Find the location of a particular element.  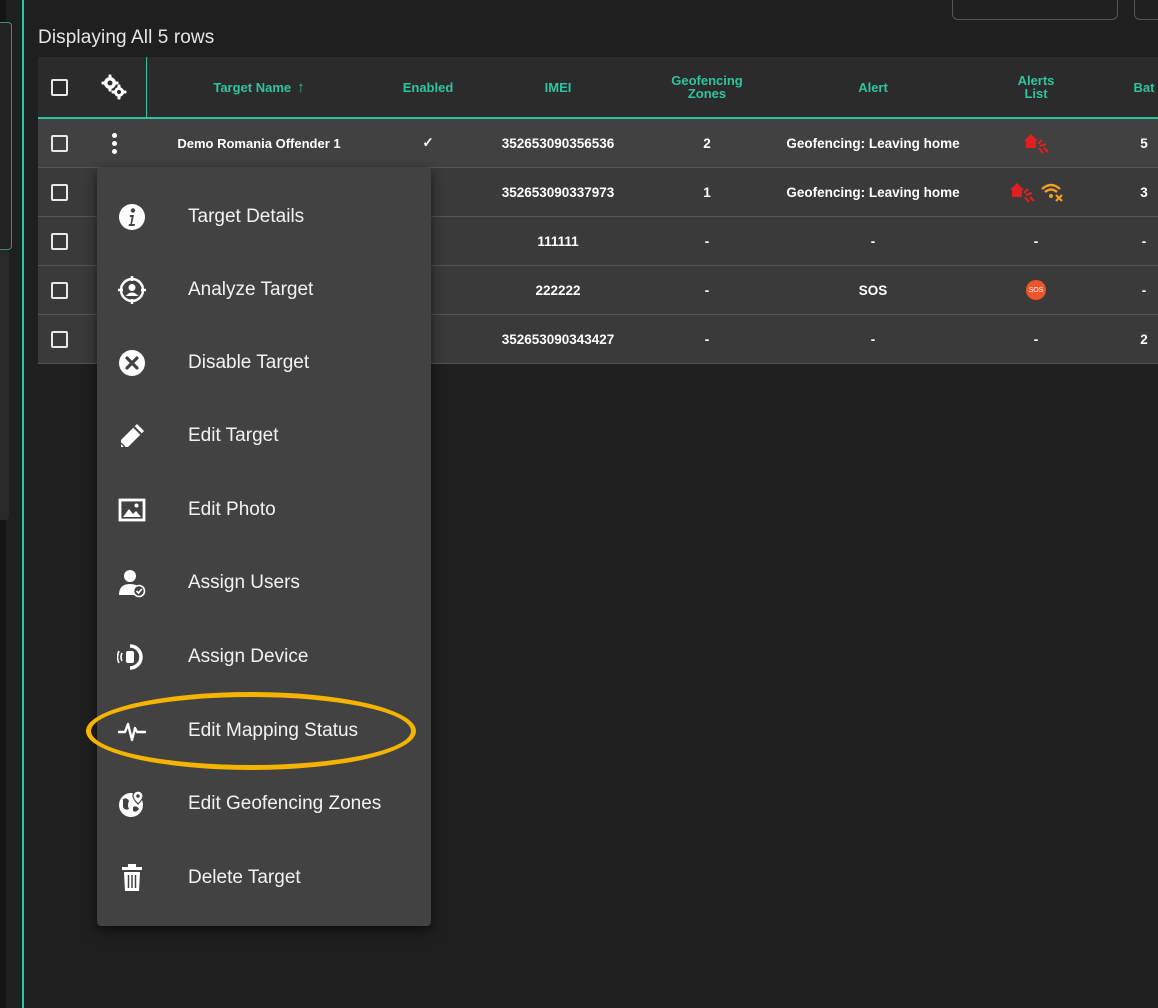

no-signal-icon is located at coordinates (1052, 192).